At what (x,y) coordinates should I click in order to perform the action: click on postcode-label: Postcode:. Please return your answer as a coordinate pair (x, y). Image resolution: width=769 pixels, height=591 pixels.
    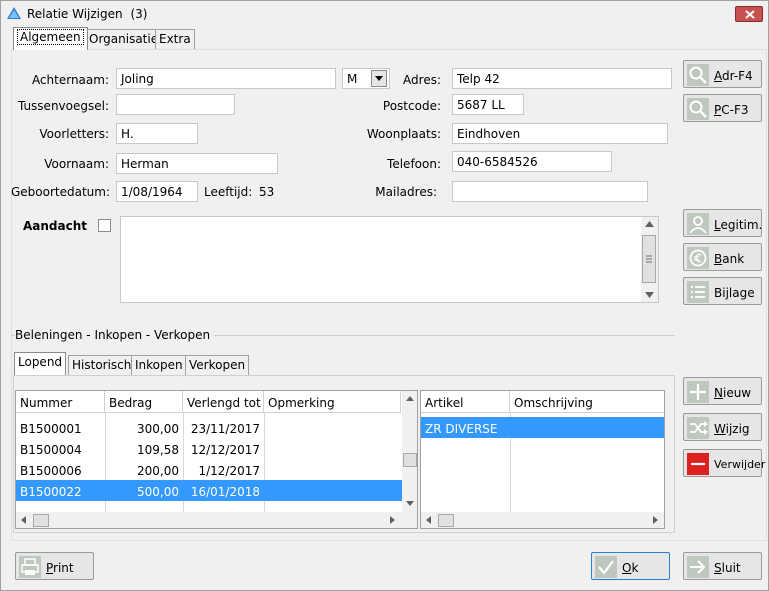
    Looking at the image, I should click on (411, 106).